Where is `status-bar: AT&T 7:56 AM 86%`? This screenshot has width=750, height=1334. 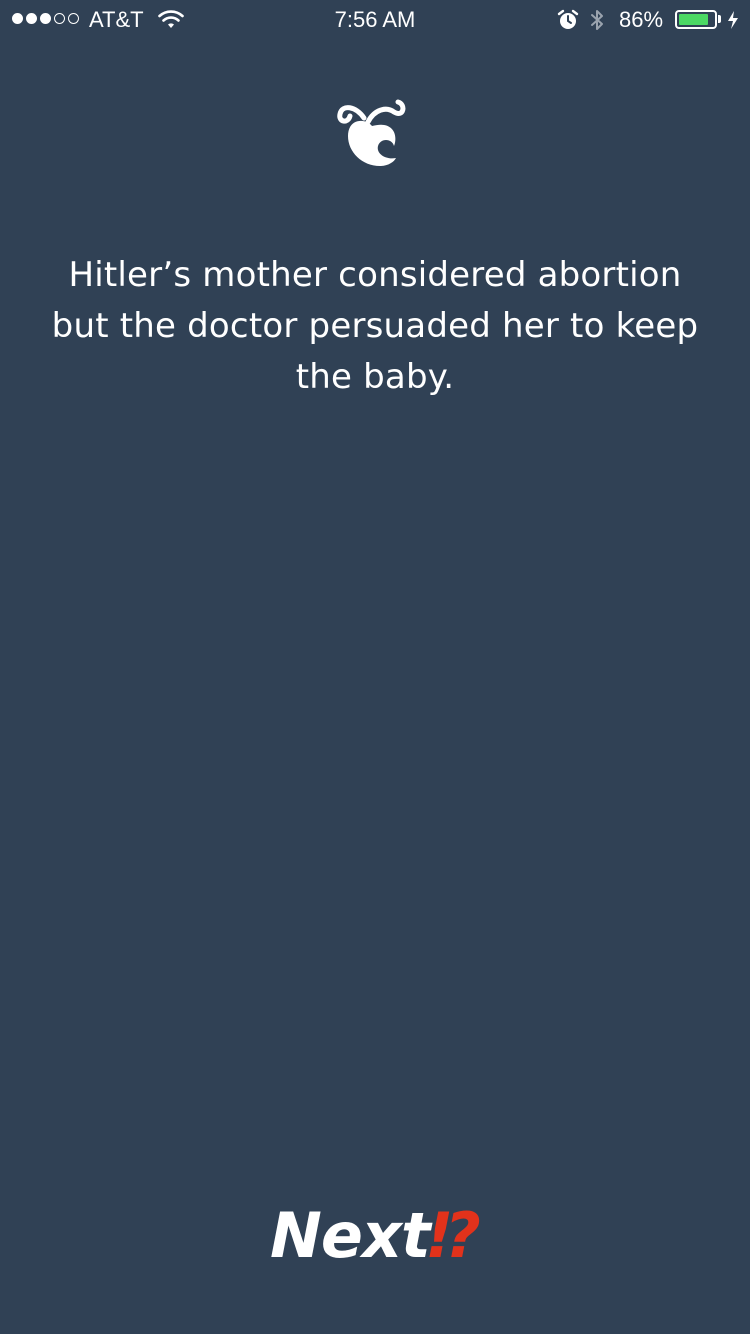 status-bar: AT&T 7:56 AM 86% is located at coordinates (375, 20).